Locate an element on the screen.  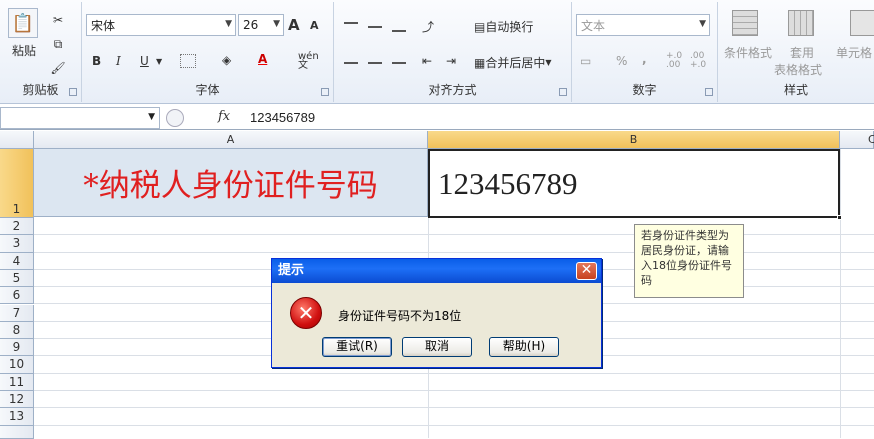
cut-icon: ✂ is located at coordinates (58, 20).